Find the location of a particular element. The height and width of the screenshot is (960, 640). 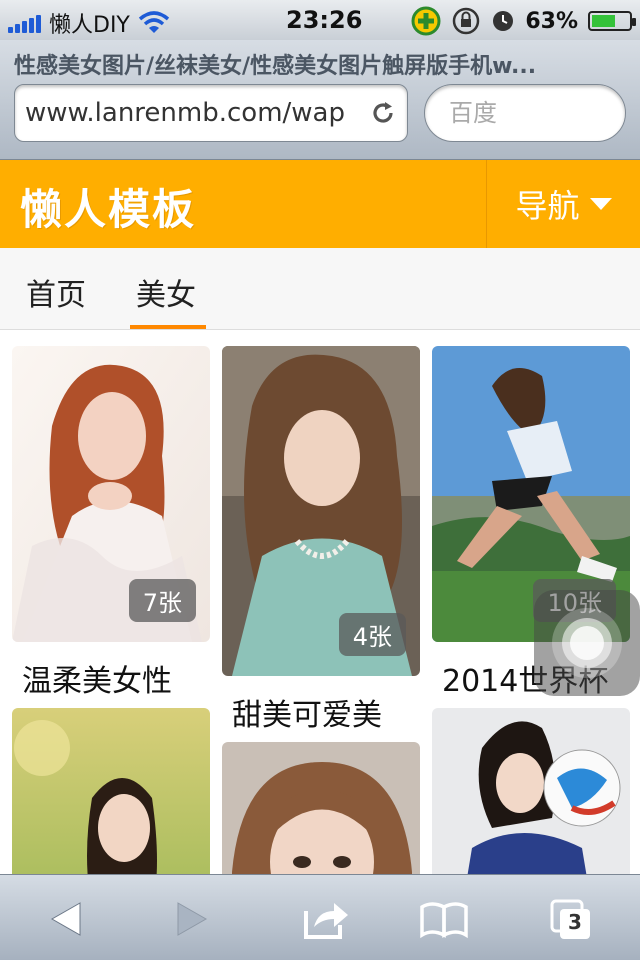

tabs-button: 3 is located at coordinates (572, 919).